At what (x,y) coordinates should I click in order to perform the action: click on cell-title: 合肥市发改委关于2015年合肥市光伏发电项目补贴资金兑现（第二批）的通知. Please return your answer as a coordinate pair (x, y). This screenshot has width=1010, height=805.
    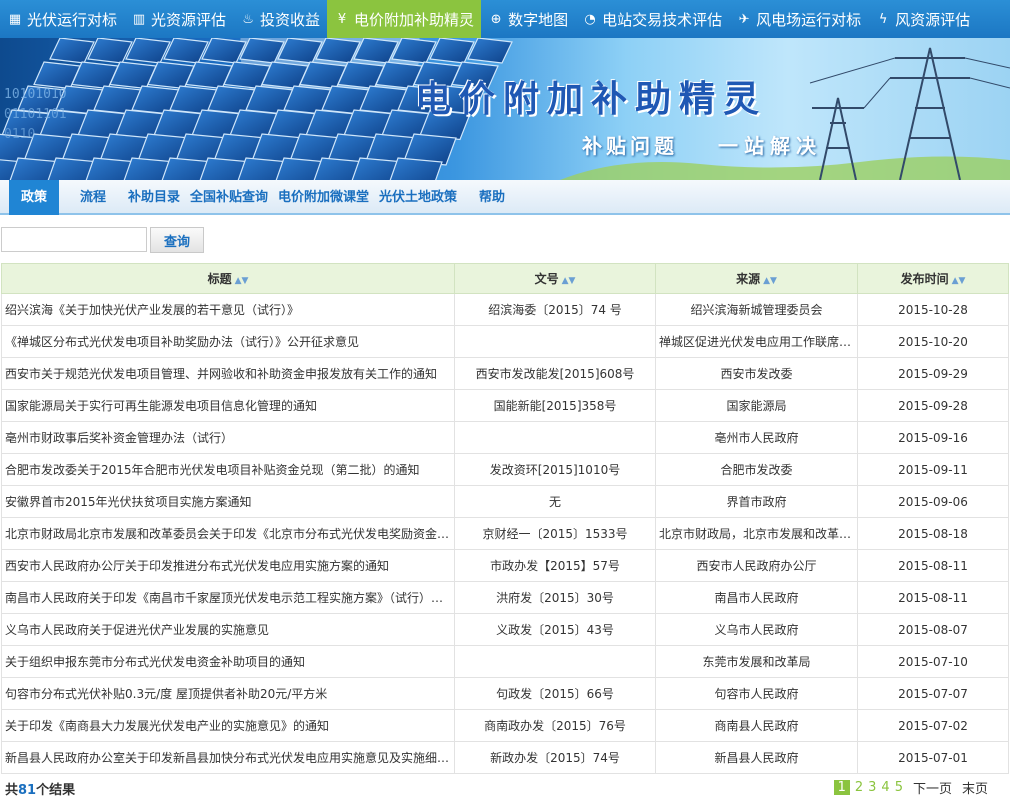
    Looking at the image, I should click on (228, 469).